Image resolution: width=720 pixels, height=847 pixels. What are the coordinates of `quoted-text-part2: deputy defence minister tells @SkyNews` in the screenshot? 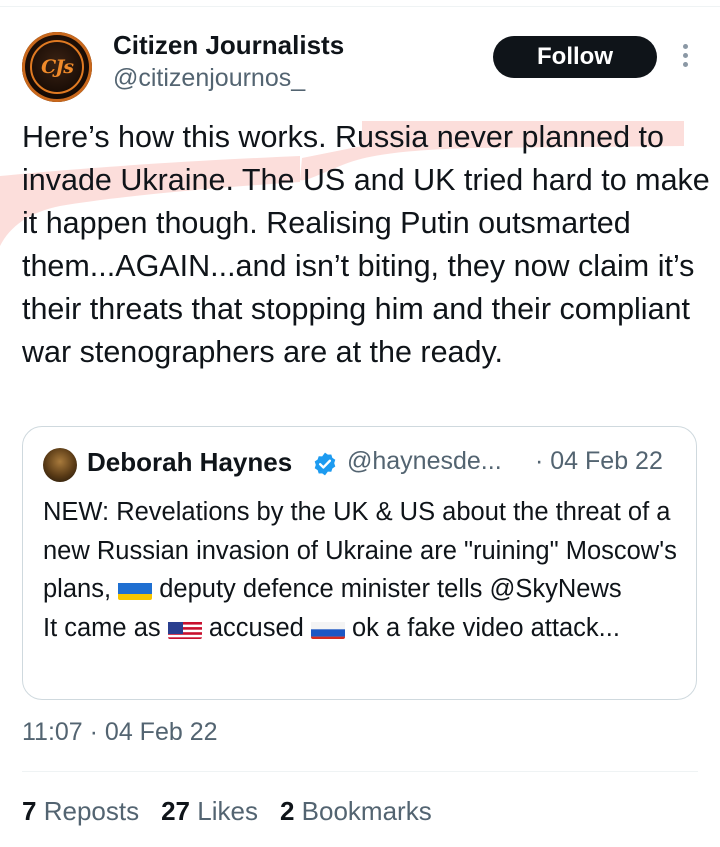 It's located at (390, 589).